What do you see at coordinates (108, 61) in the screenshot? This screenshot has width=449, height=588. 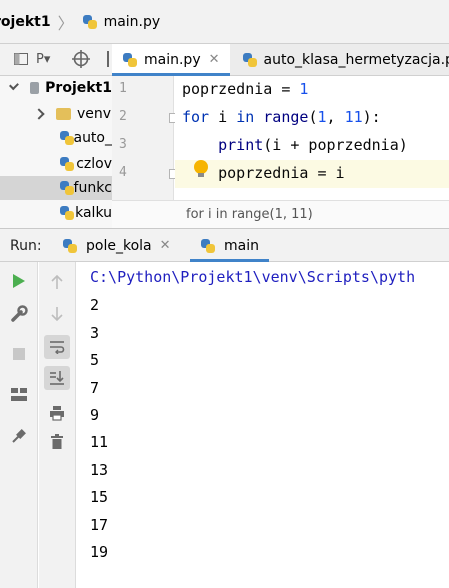 I see `collapse-icon` at bounding box center [108, 61].